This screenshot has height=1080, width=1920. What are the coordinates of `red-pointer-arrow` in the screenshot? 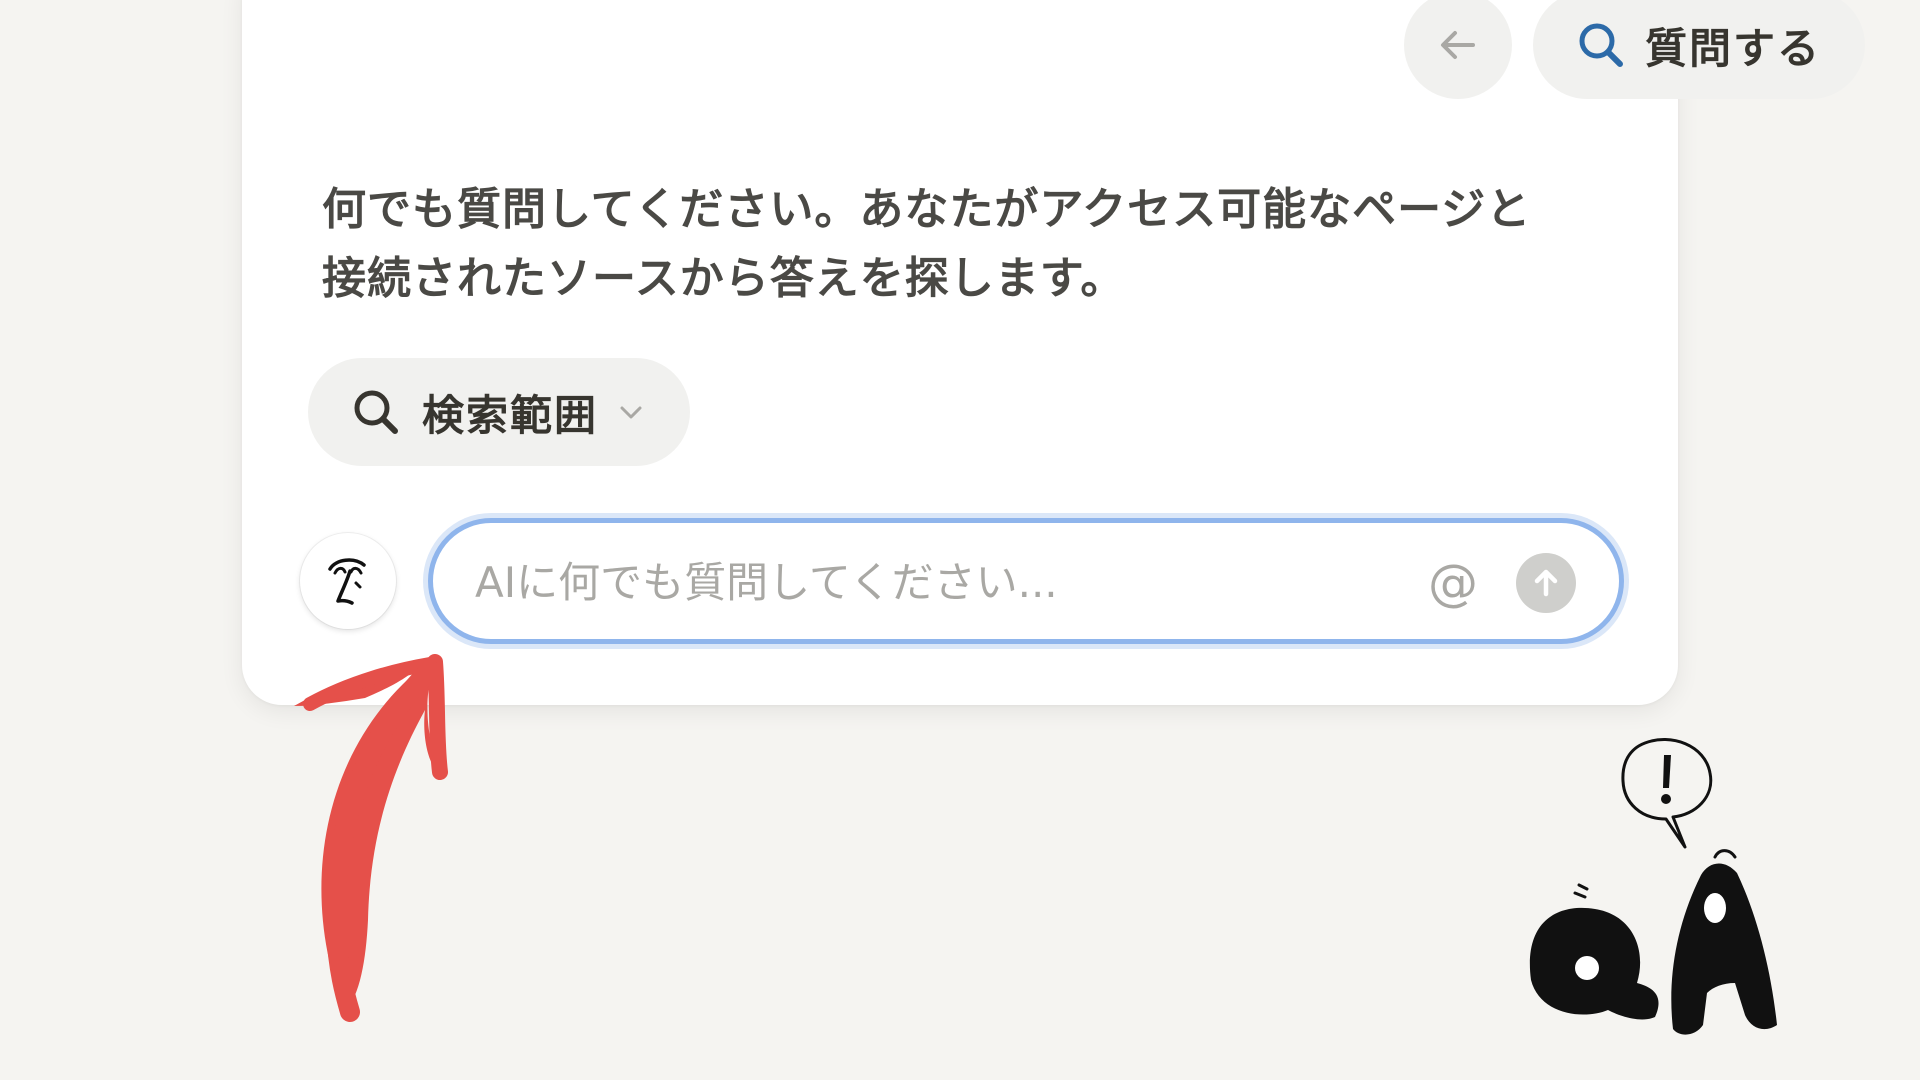 It's located at (371, 838).